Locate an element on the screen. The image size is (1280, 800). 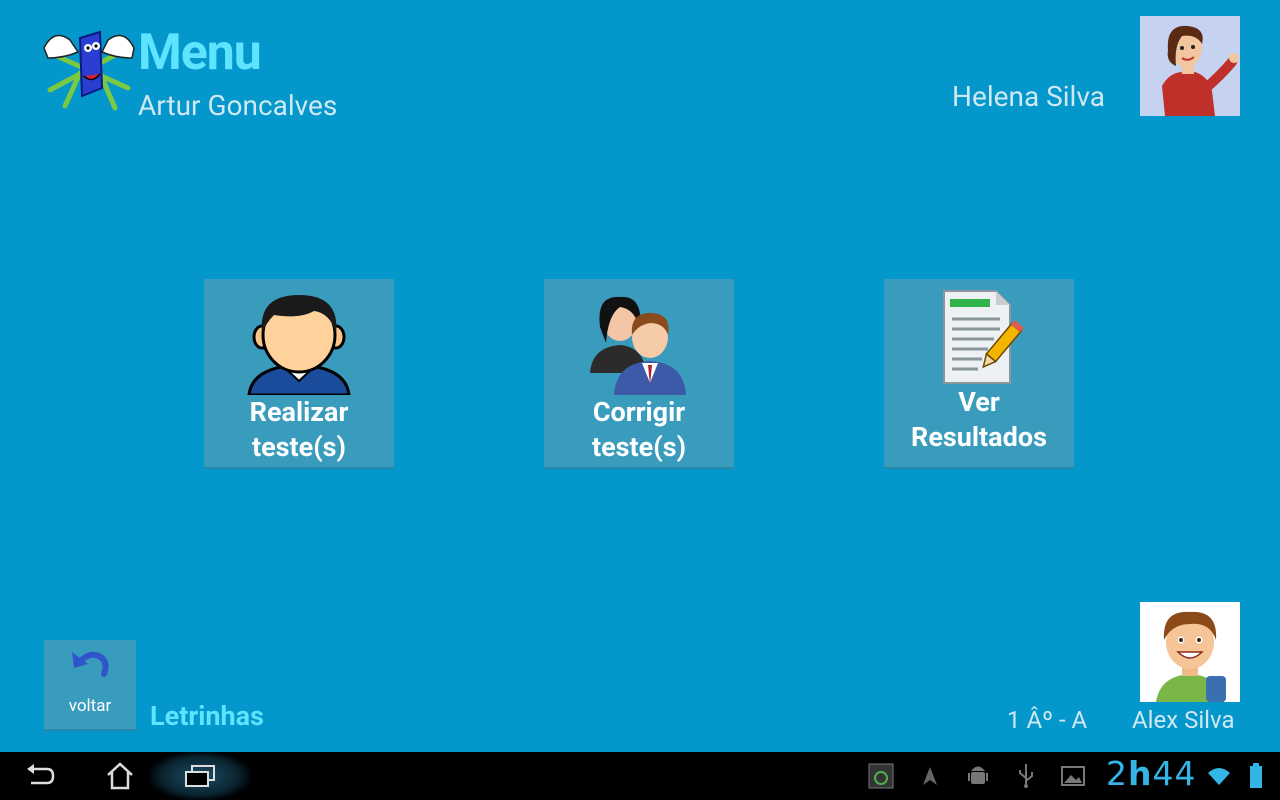
tile-label: Corrigir teste(s) is located at coordinates (639, 429).